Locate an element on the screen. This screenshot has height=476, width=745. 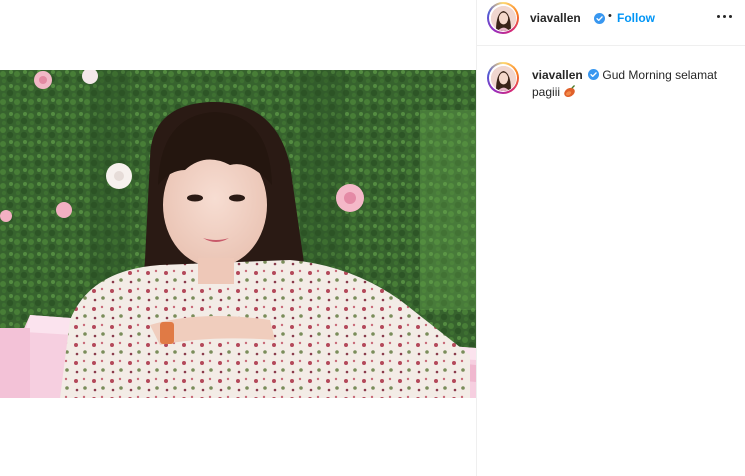
author-username: viavallen is located at coordinates (555, 18).